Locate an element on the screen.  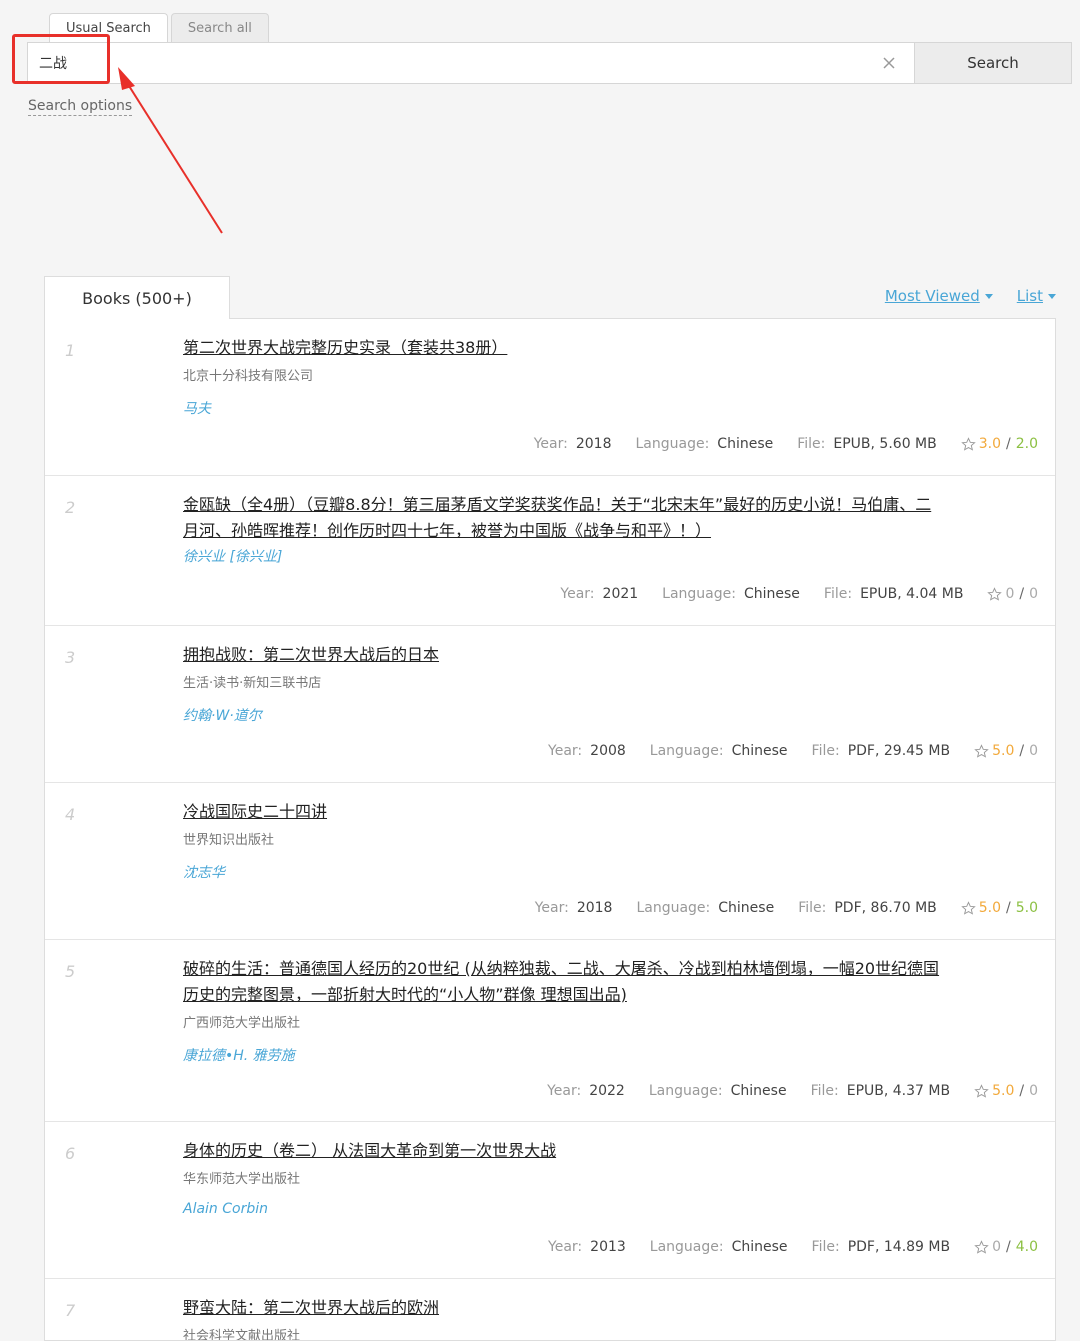
book-author-link: 约翰·W·道尔 is located at coordinates (222, 715).